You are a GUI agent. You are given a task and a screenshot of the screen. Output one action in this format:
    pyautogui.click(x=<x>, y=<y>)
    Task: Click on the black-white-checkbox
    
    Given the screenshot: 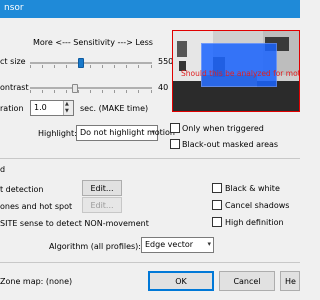 What is the action you would take?
    pyautogui.click(x=217, y=188)
    